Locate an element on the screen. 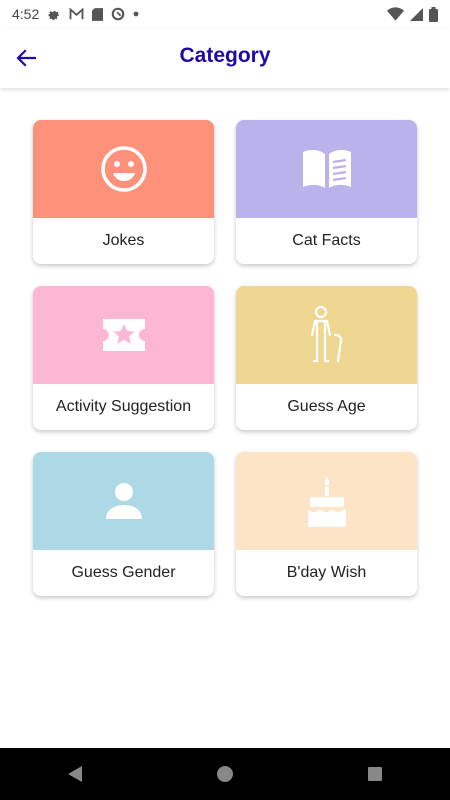 The image size is (450, 800). sd-card-icon is located at coordinates (98, 14).